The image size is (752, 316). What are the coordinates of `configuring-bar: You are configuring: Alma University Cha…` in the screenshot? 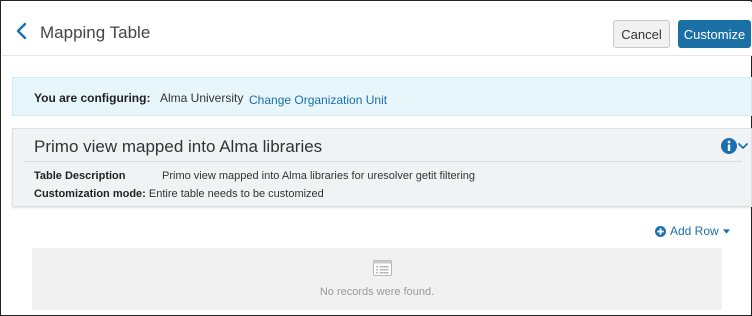 It's located at (382, 96).